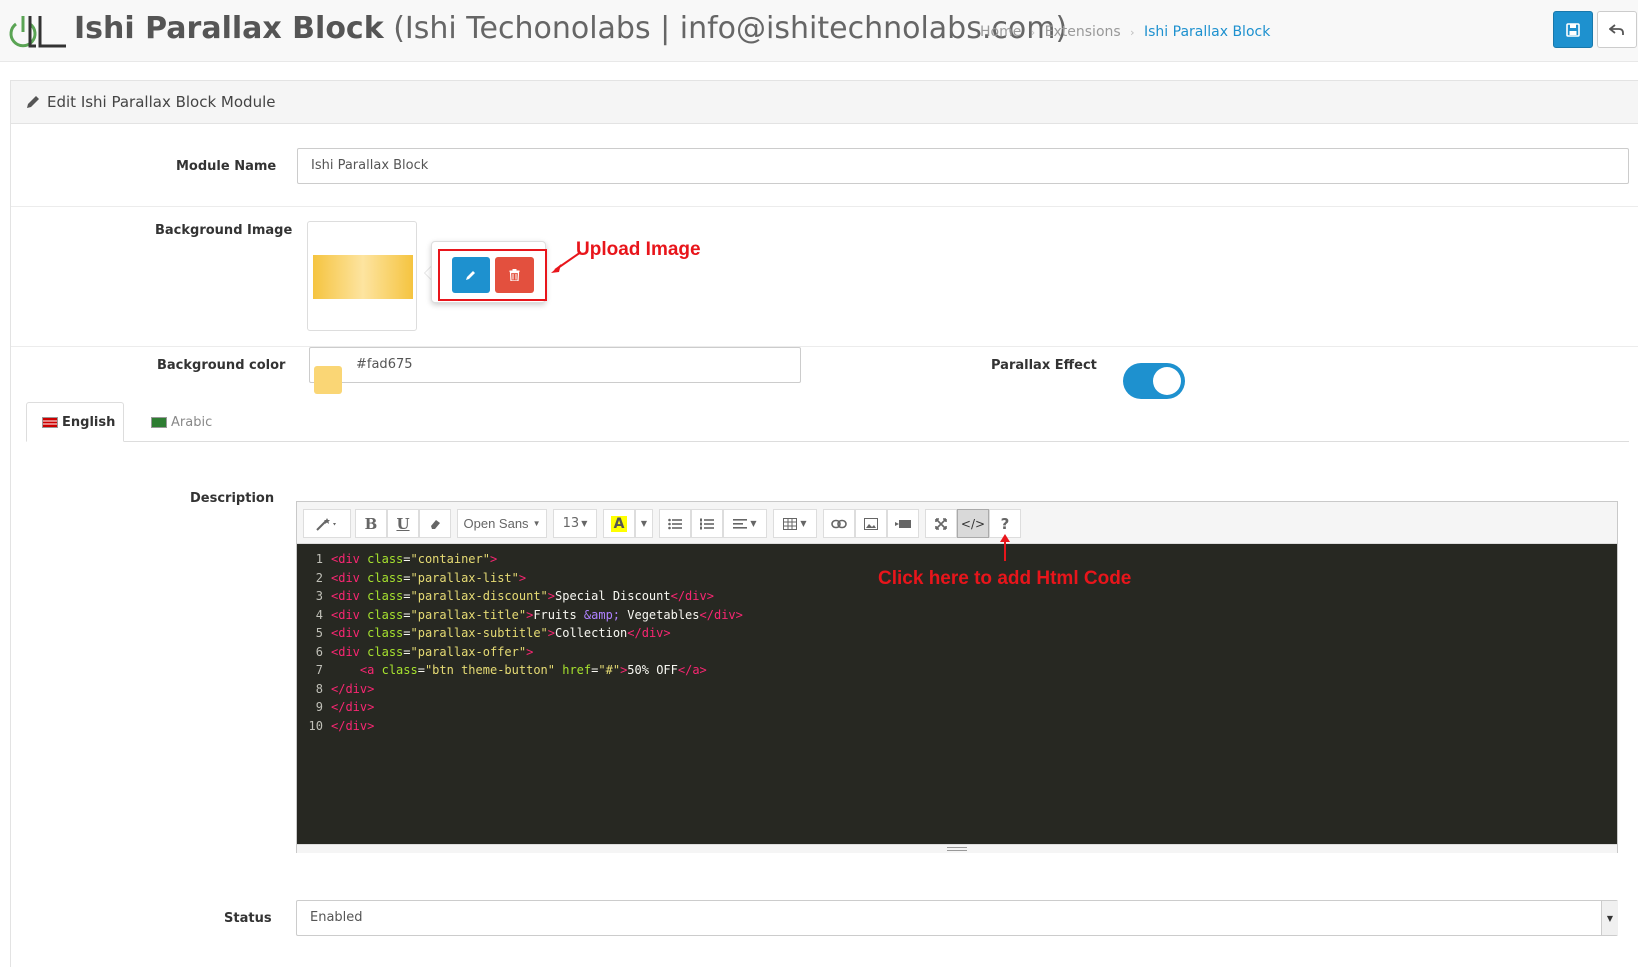 Image resolution: width=1638 pixels, height=967 pixels. Describe the element at coordinates (555, 365) in the screenshot. I see `background-color-input: #fad675` at that location.